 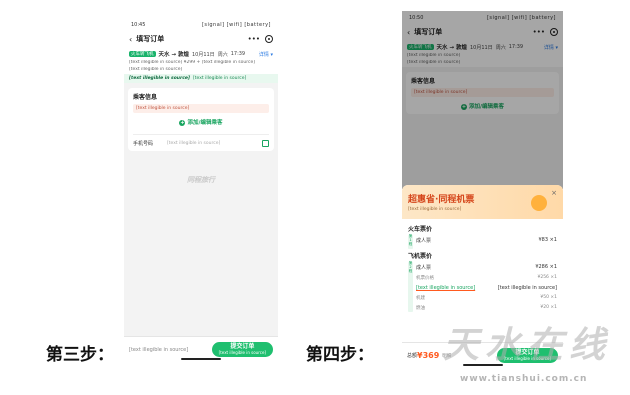 What do you see at coordinates (435, 209) in the screenshot?
I see `promo-subtitle: [text illegible in source]` at bounding box center [435, 209].